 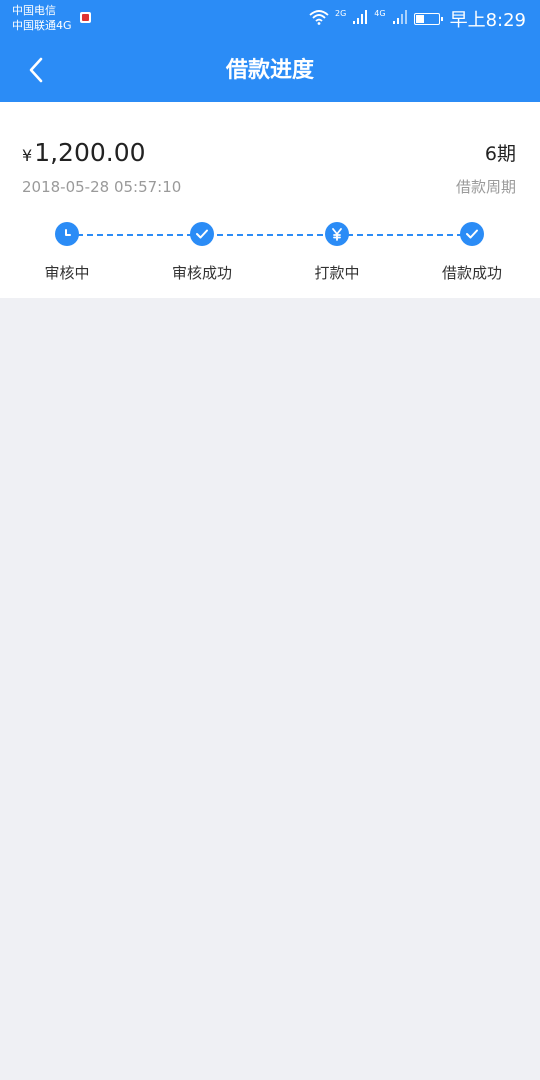 I want to click on title-bar: 借款进度, so click(x=270, y=72).